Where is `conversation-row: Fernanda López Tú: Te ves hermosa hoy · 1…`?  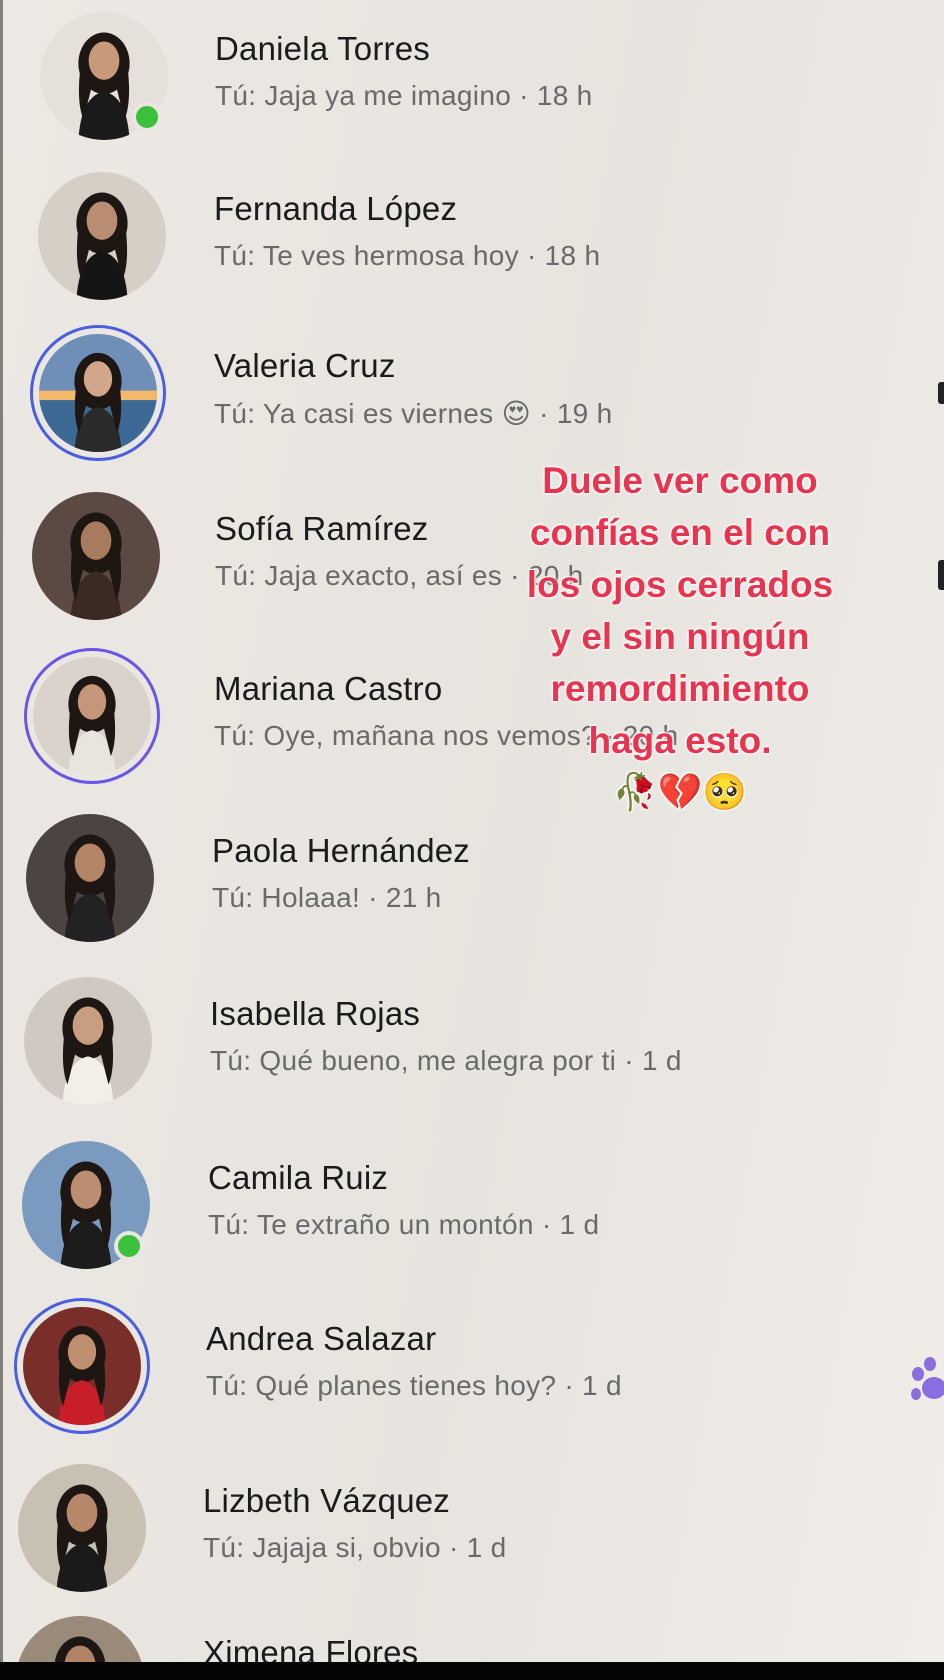
conversation-row: Fernanda López Tú: Te ves hermosa hoy · 1… is located at coordinates (450, 243).